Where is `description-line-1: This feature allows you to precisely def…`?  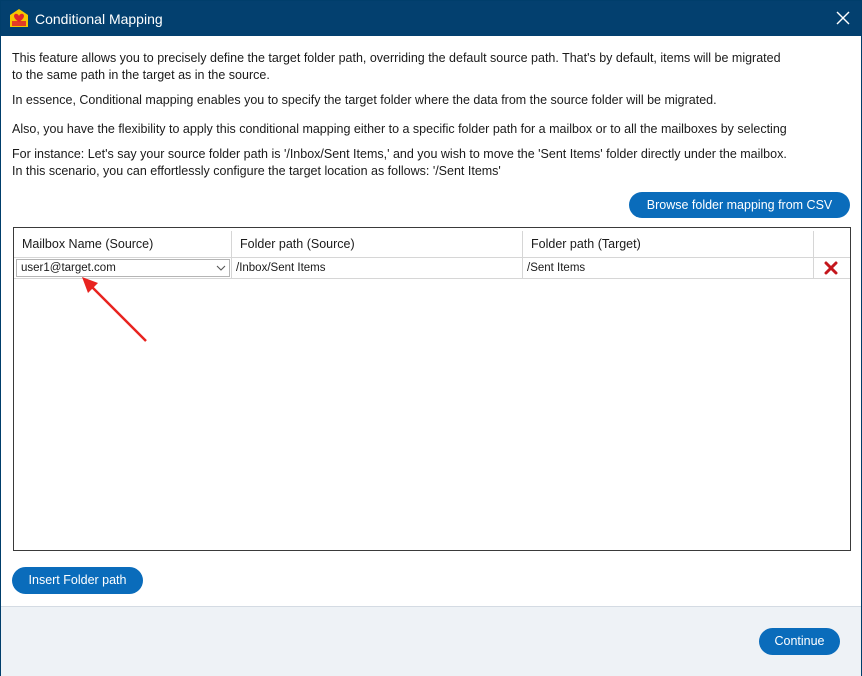 description-line-1: This feature allows you to precisely def… is located at coordinates (396, 58).